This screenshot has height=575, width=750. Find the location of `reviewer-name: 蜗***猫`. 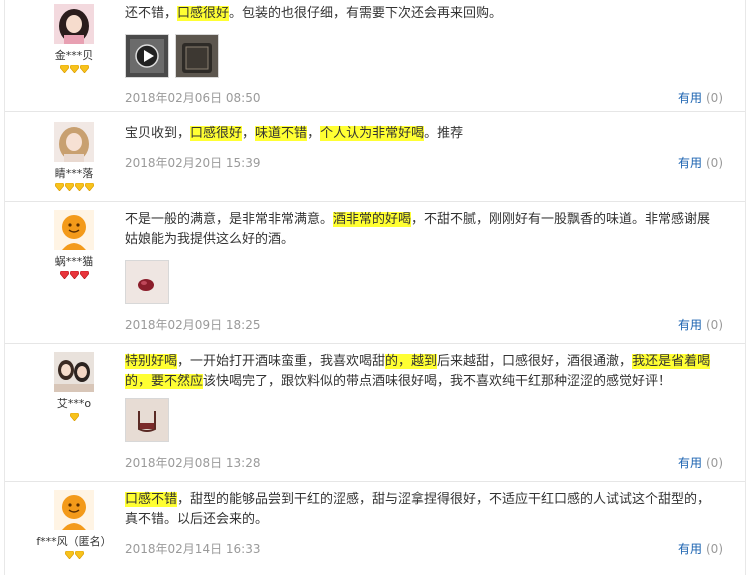

reviewer-name: 蜗***猫 is located at coordinates (74, 261).